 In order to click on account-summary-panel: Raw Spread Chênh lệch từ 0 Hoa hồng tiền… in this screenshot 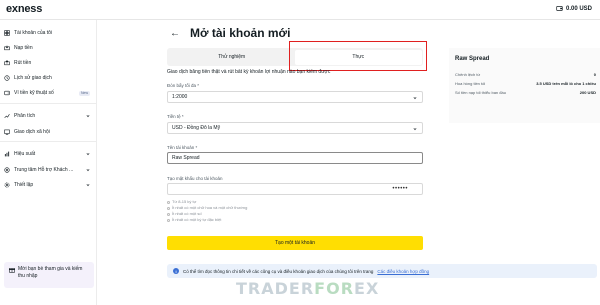, I will do `click(524, 85)`.